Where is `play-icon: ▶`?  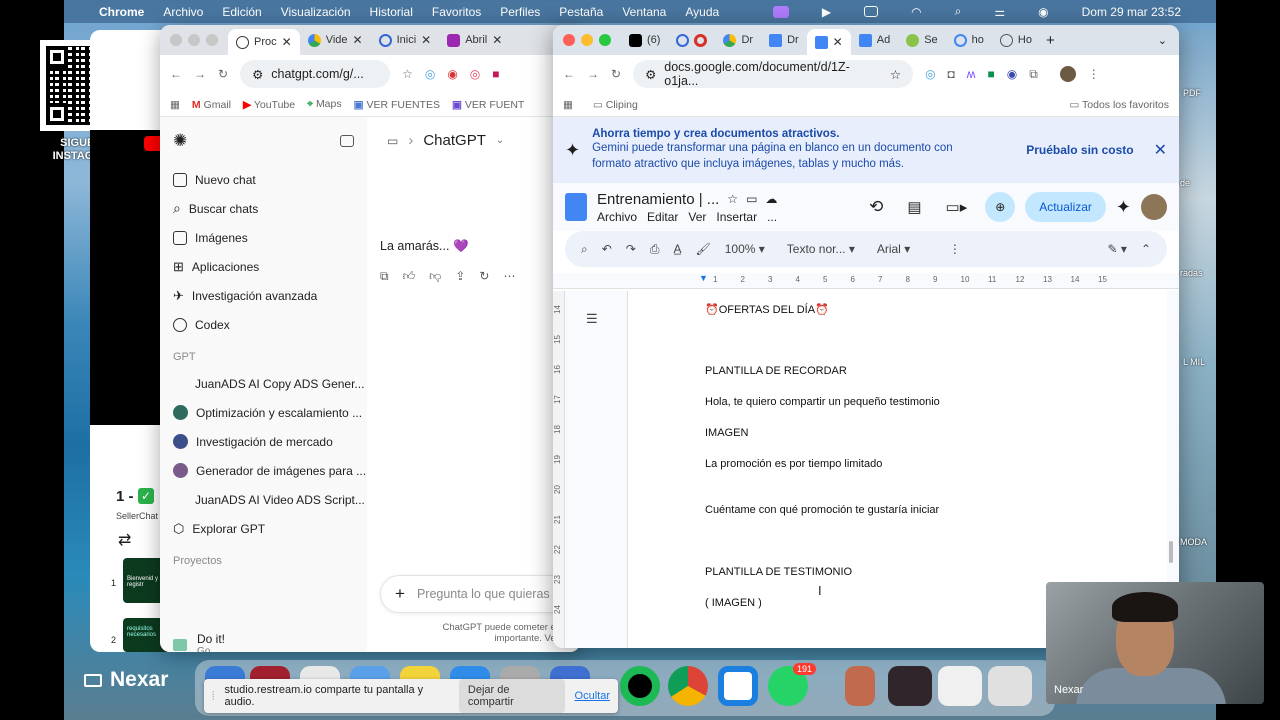
play-icon: ▶ is located at coordinates (826, 12).